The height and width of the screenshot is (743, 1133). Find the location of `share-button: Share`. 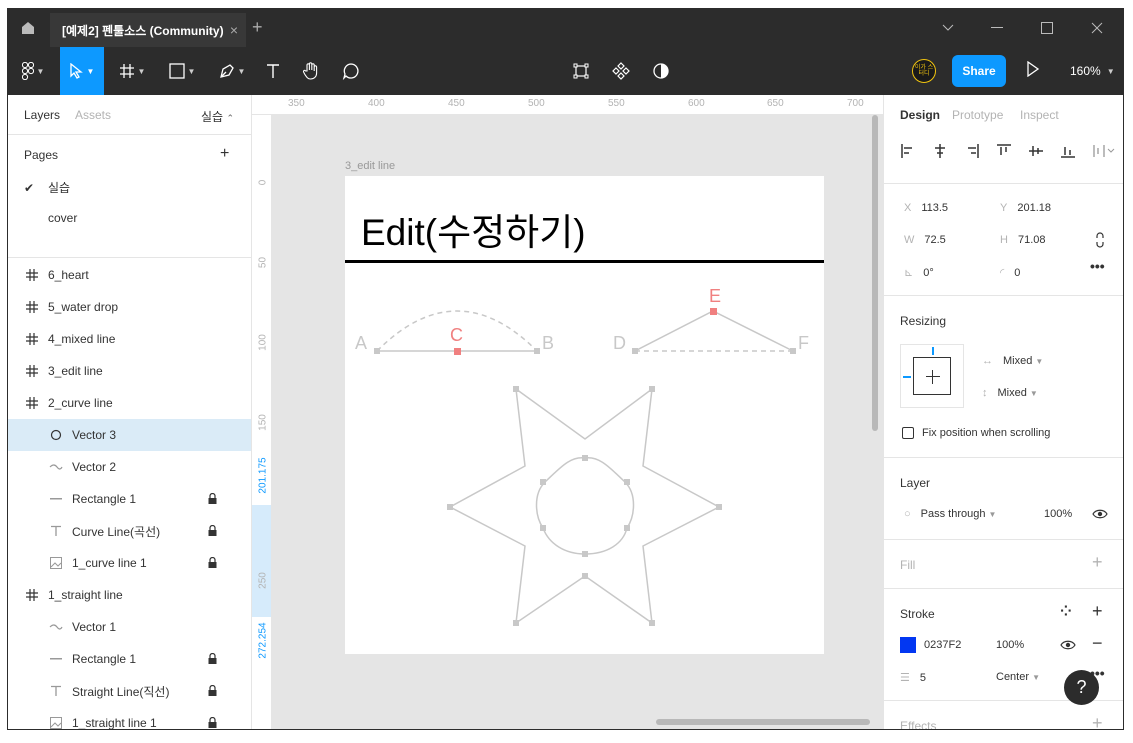

share-button: Share is located at coordinates (979, 71).